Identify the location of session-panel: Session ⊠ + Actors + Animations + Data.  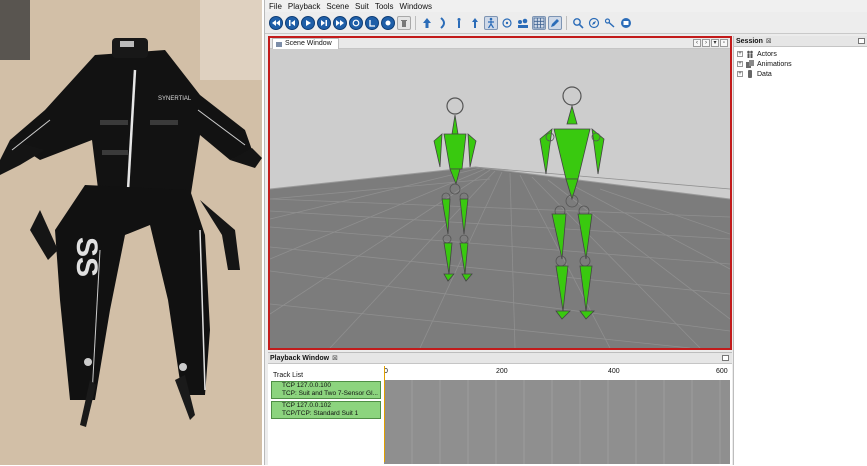
(800, 250).